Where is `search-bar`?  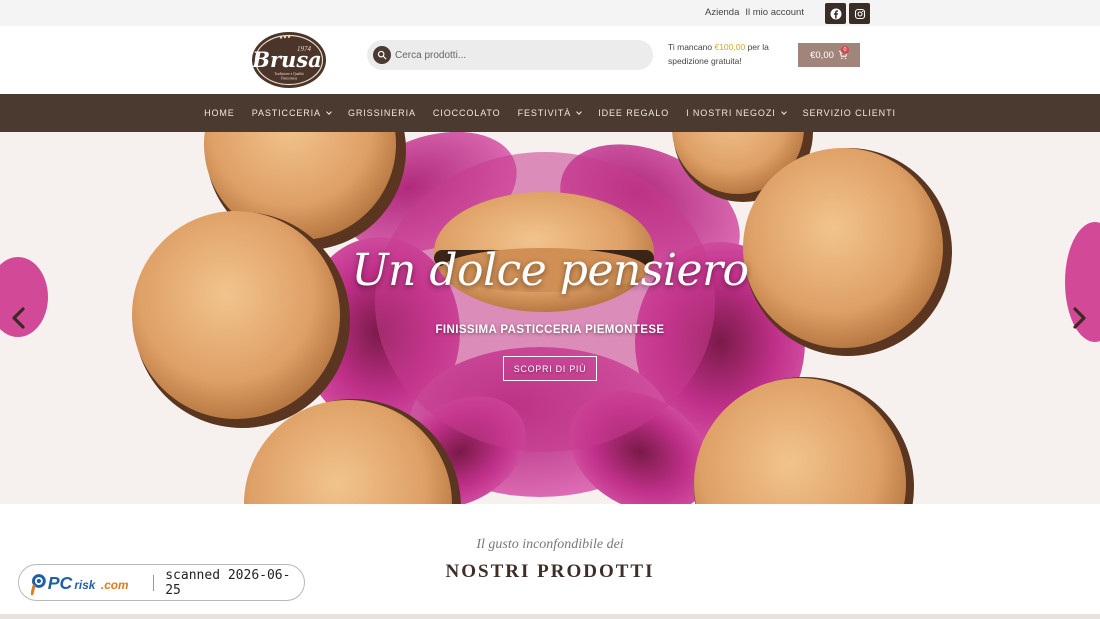
search-bar is located at coordinates (510, 55).